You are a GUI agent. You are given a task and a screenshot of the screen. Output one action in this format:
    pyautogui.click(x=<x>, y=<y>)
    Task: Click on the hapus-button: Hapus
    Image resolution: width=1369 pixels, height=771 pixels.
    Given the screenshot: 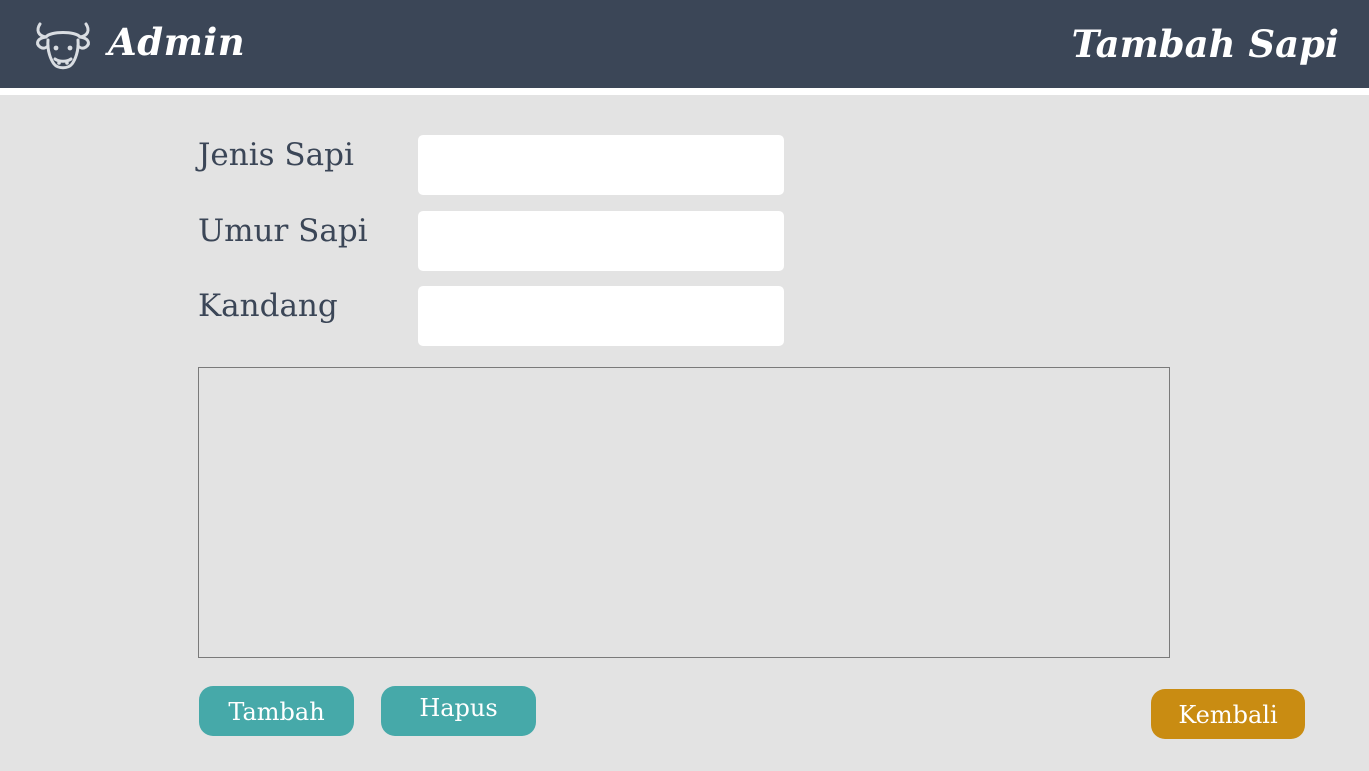 What is the action you would take?
    pyautogui.click(x=458, y=711)
    